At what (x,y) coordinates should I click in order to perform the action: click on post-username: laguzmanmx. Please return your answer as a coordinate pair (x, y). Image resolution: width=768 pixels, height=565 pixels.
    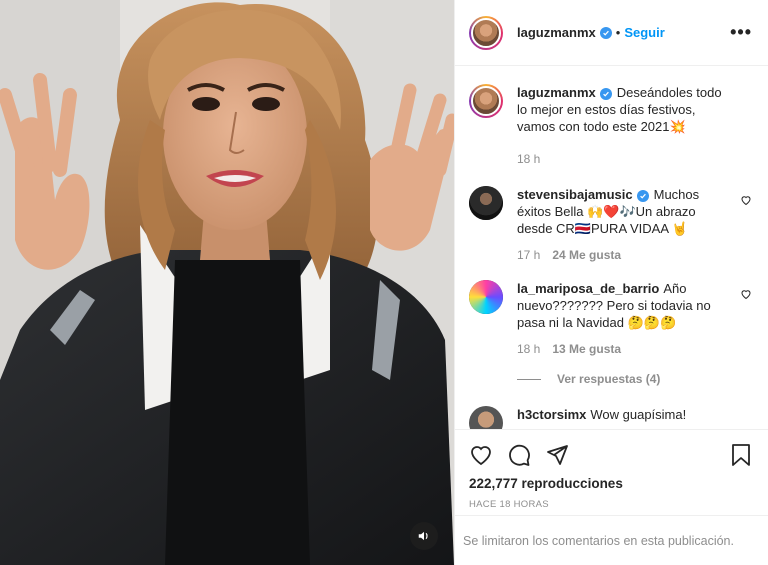
    Looking at the image, I should click on (556, 32).